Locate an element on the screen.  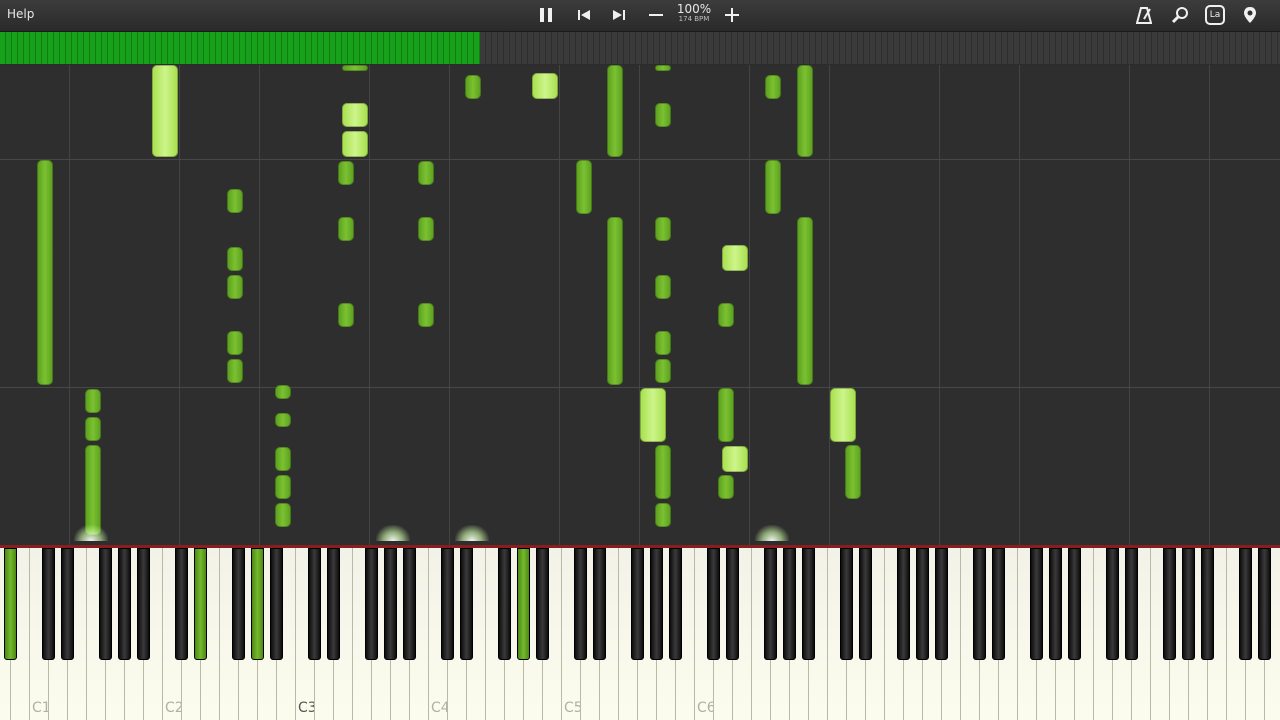
help-menu: Help is located at coordinates (20, 14).